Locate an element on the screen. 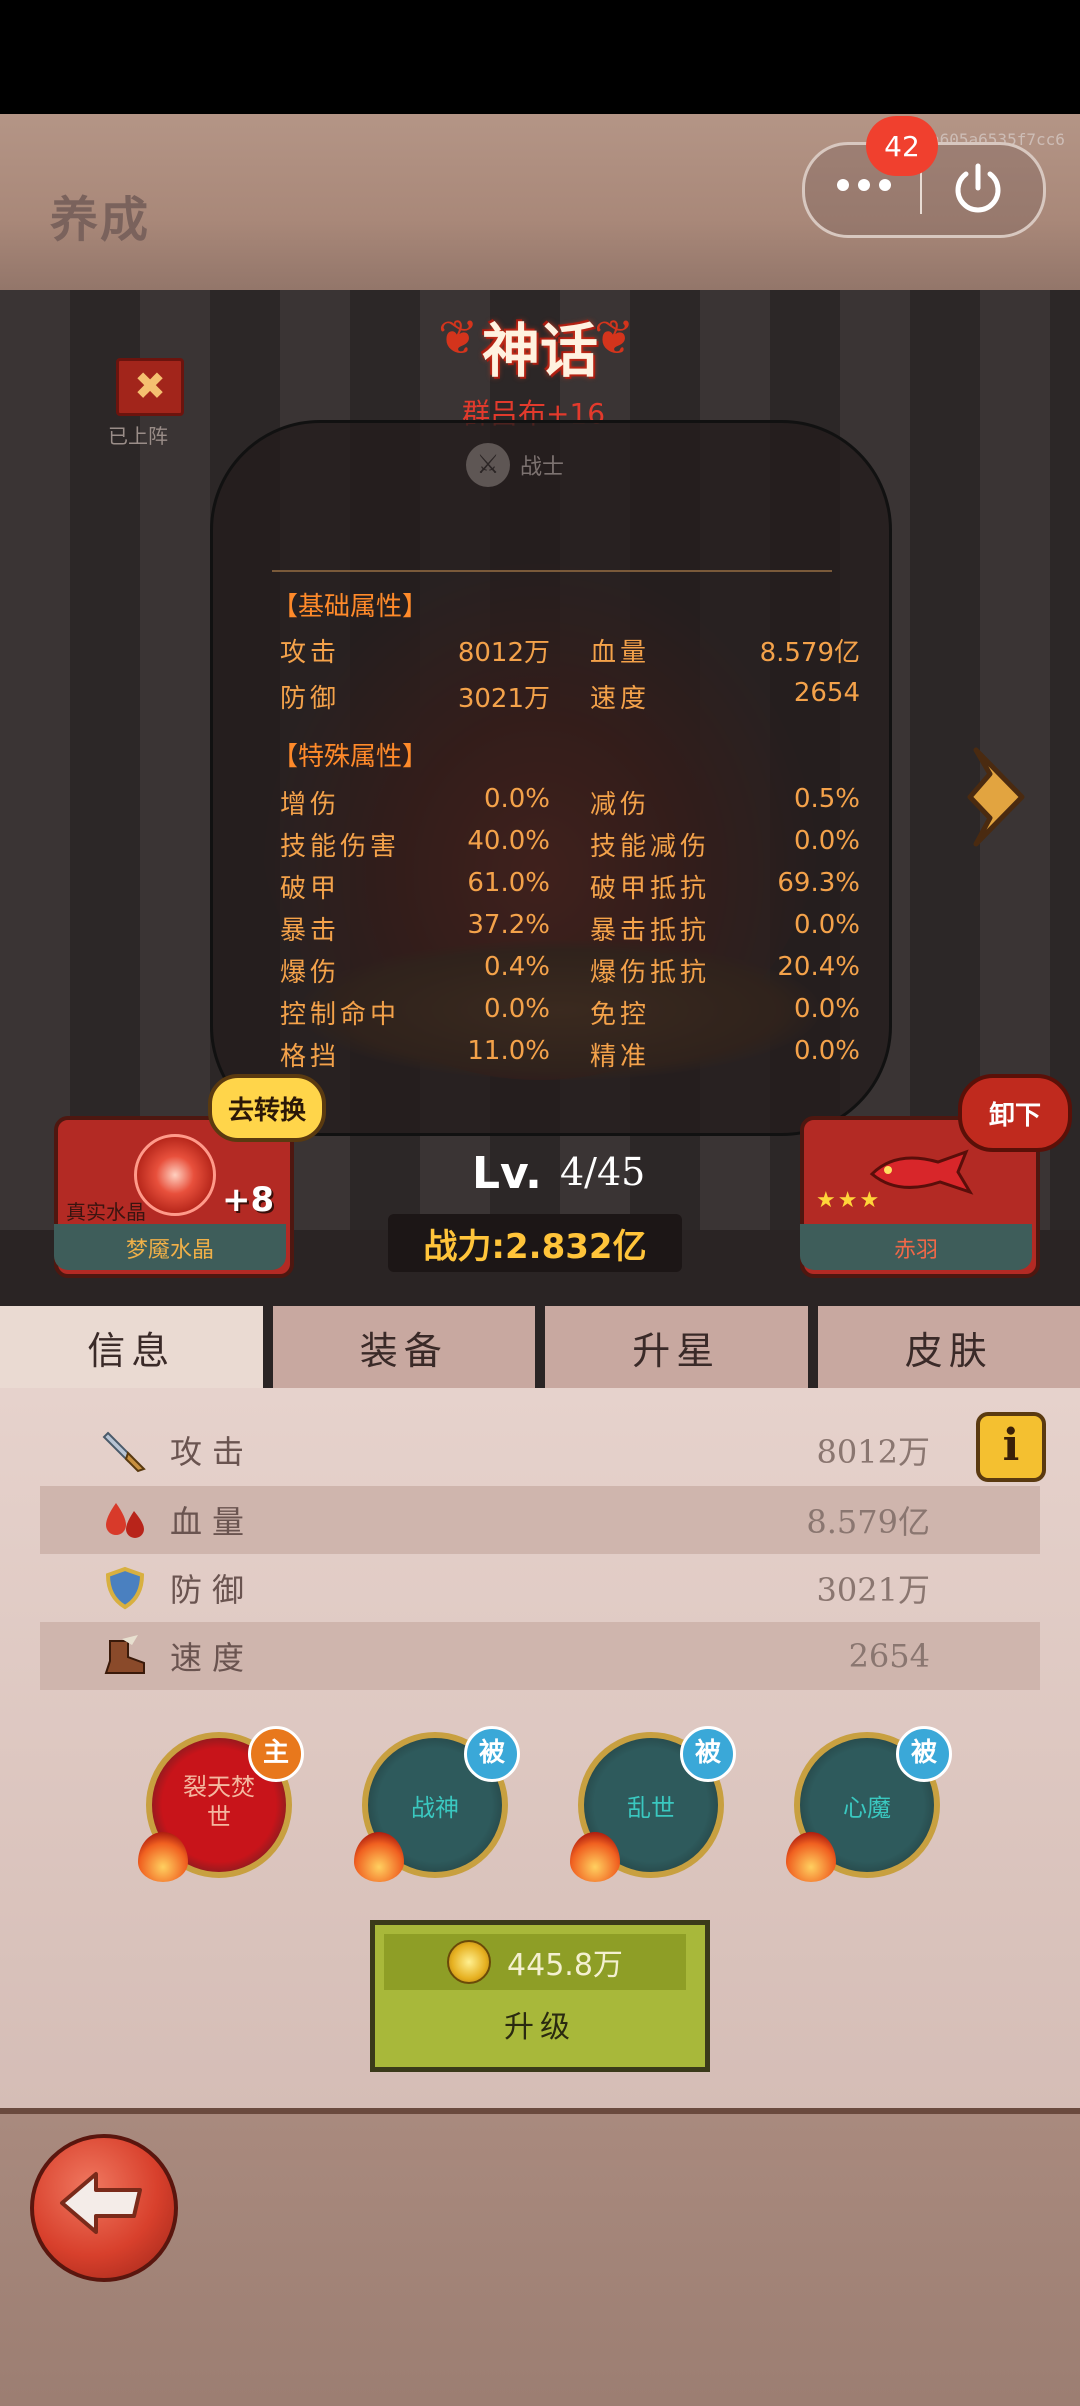  upgrade-cost: 445.8万 is located at coordinates (535, 1962).